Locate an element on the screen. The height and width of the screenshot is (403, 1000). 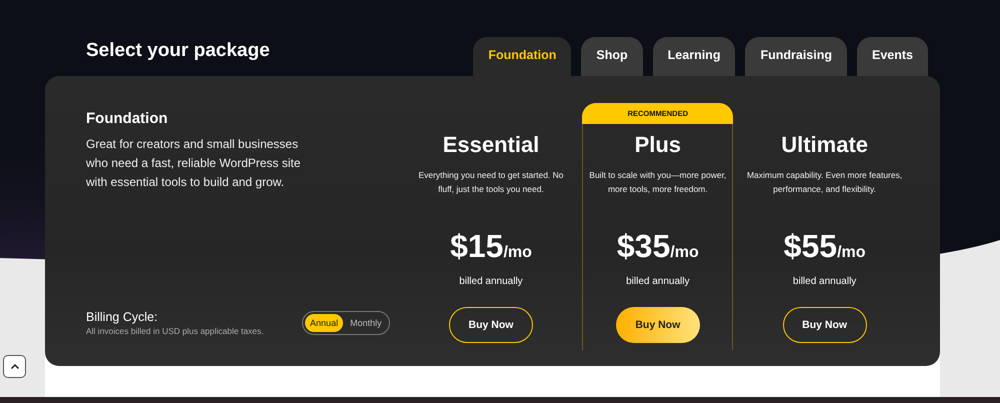
plan-price: $15/mo is located at coordinates (491, 247).